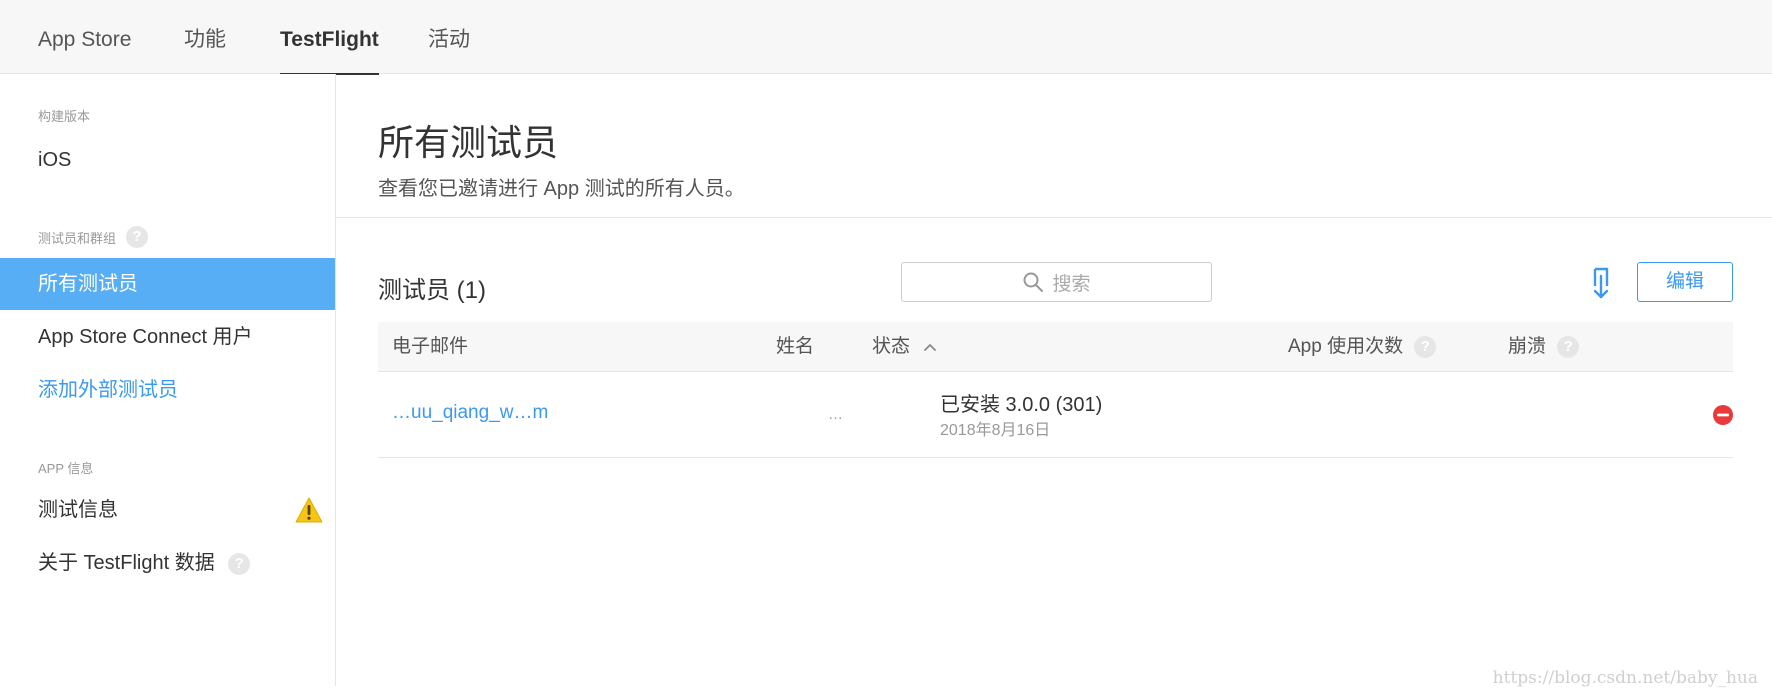 This screenshot has height=698, width=1772. I want to click on search-placeholder: 搜索, so click(1071, 284).